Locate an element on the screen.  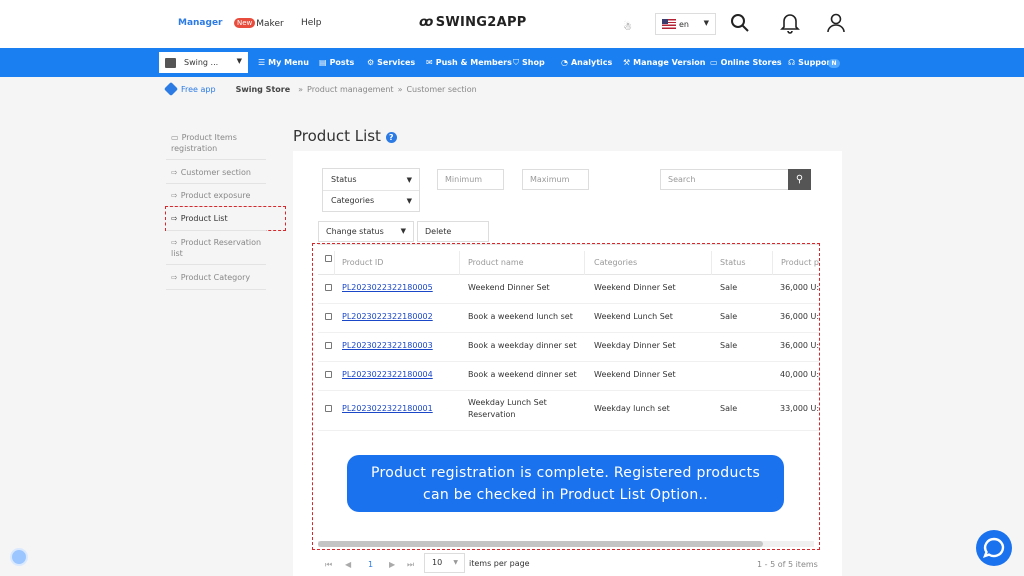
app-thumbnail-icon is located at coordinates (170, 62).